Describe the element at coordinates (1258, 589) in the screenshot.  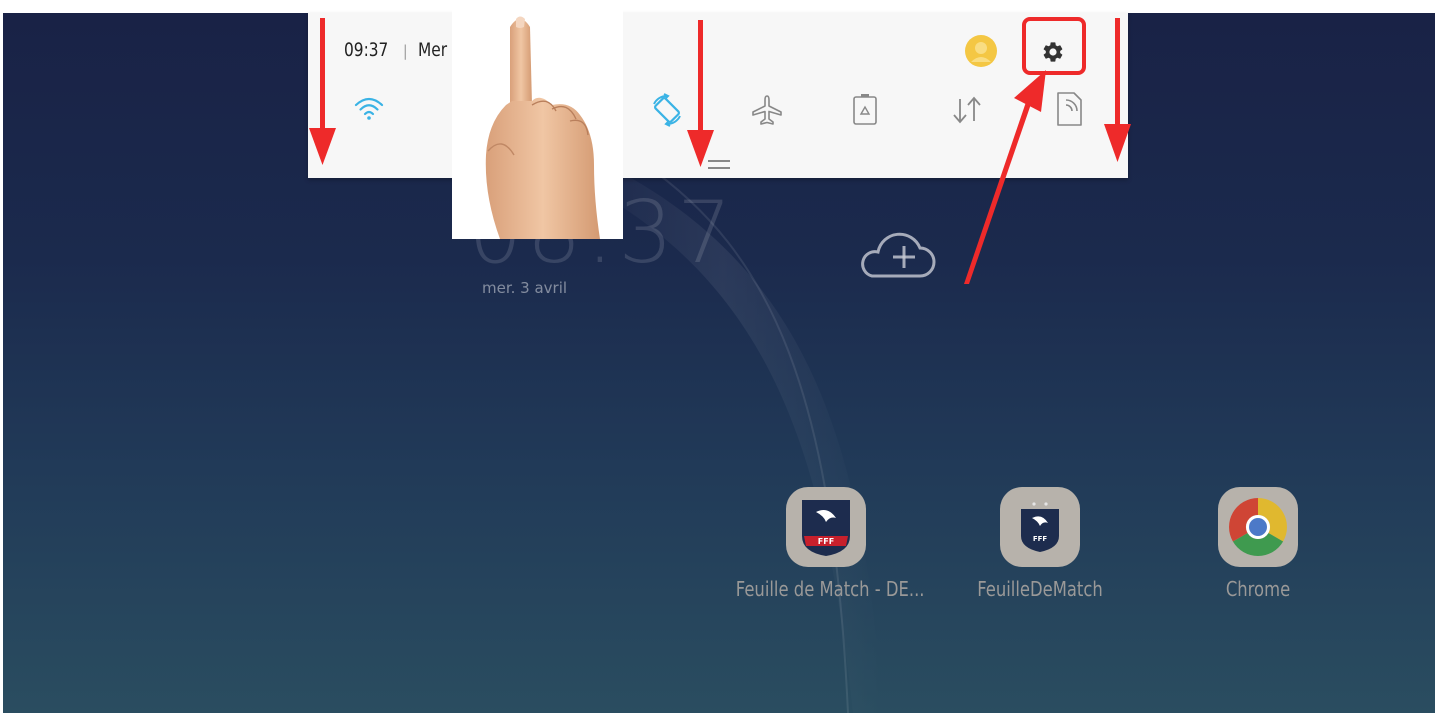
I see `app-label: Chrome` at that location.